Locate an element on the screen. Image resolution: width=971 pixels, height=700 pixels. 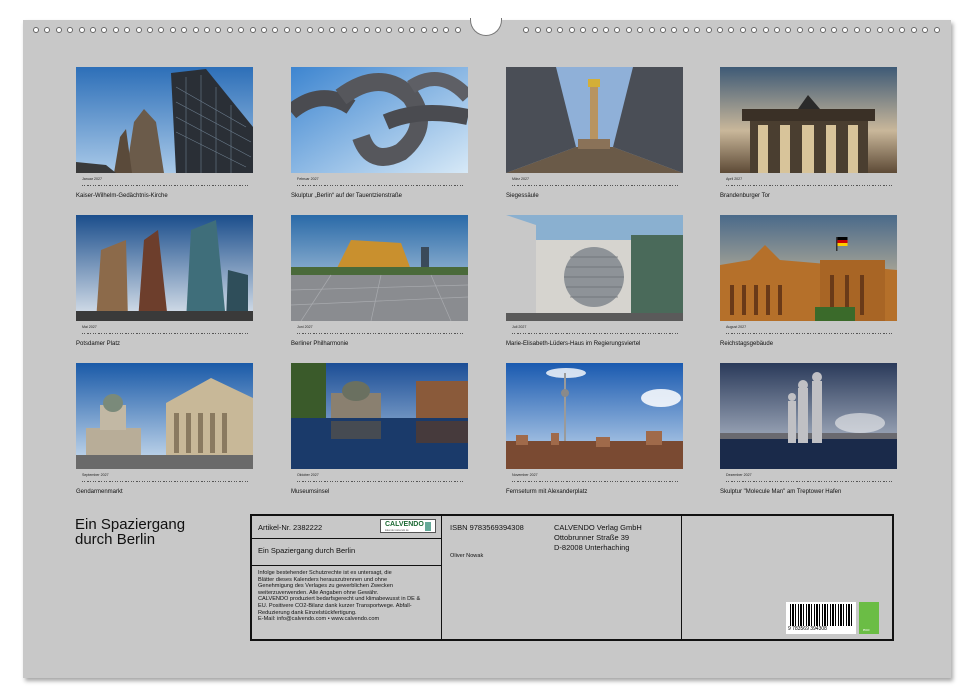
logo-text: CALVENDO is located at coordinates (404, 524).